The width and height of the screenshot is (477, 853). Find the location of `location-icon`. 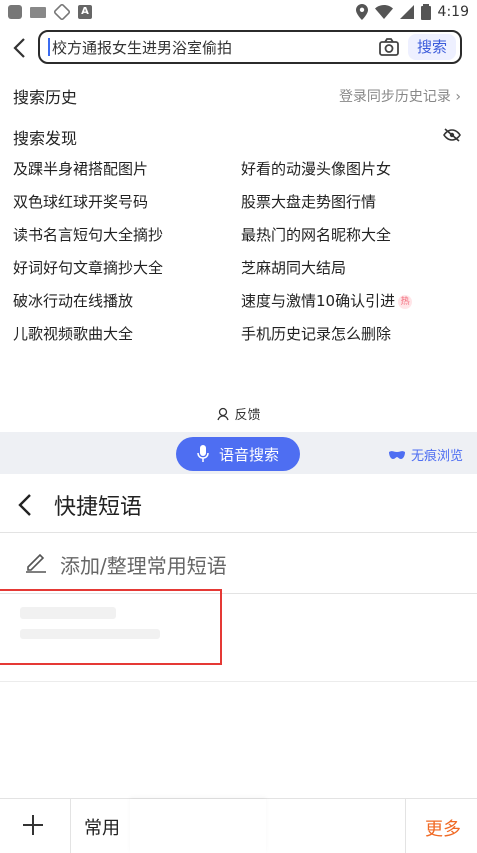

location-icon is located at coordinates (361, 12).